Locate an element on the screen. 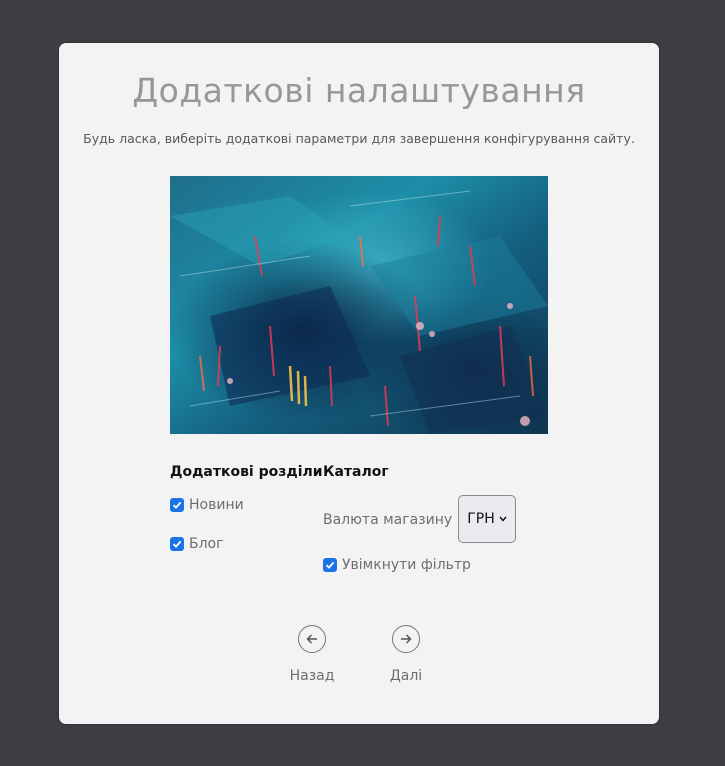  back-button: Назад is located at coordinates (312, 654).